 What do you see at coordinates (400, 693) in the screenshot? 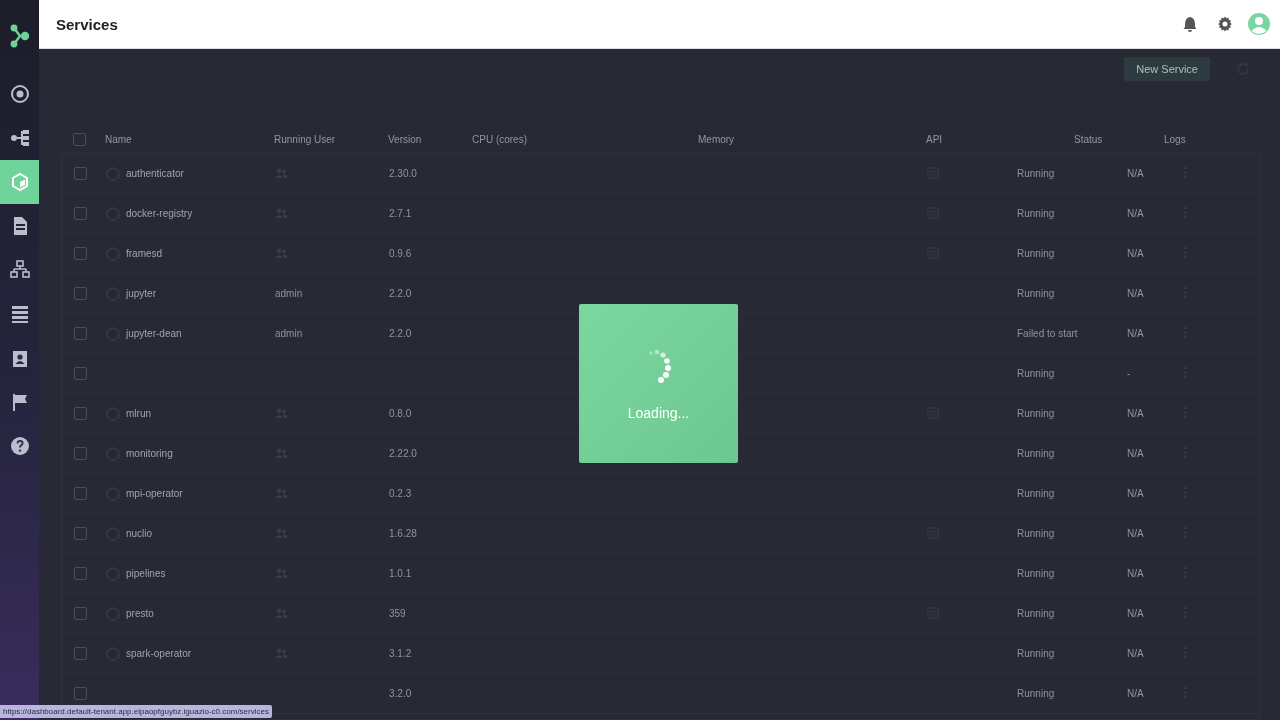
I see `version: 3.2.0` at bounding box center [400, 693].